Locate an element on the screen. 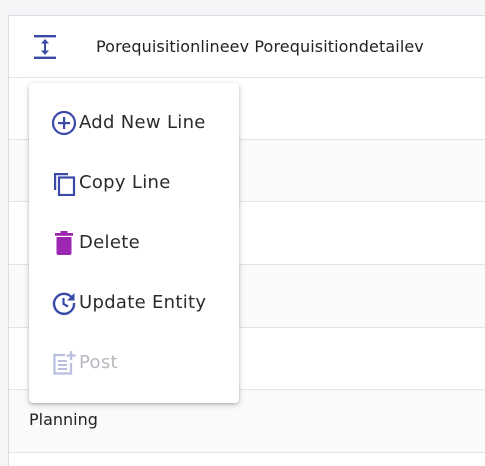  trash-icon is located at coordinates (64, 243).